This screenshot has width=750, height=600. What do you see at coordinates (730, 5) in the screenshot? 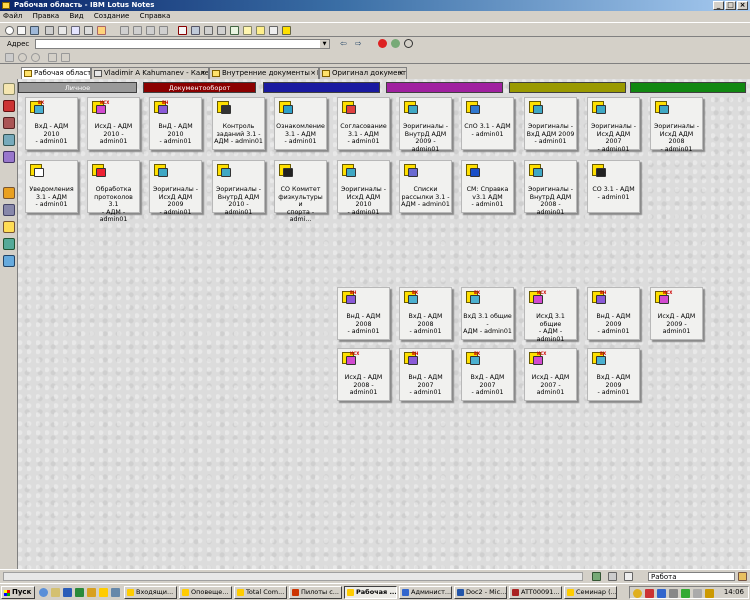
I see `maximize-button: □` at bounding box center [730, 5].